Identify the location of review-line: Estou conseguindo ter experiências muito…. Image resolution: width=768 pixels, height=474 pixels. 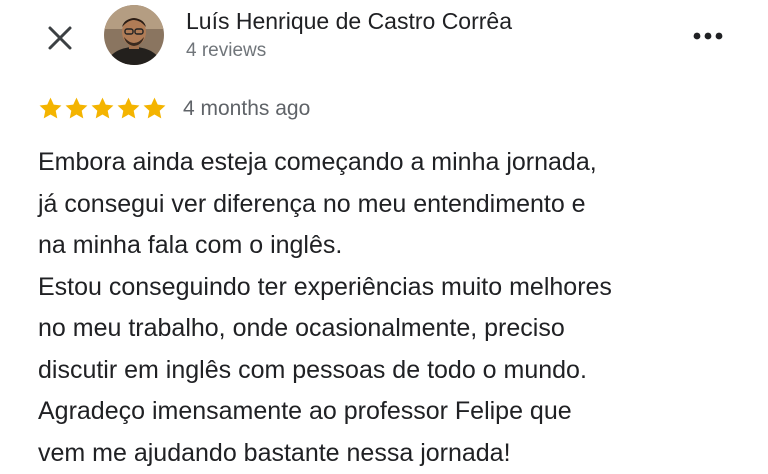
(325, 286).